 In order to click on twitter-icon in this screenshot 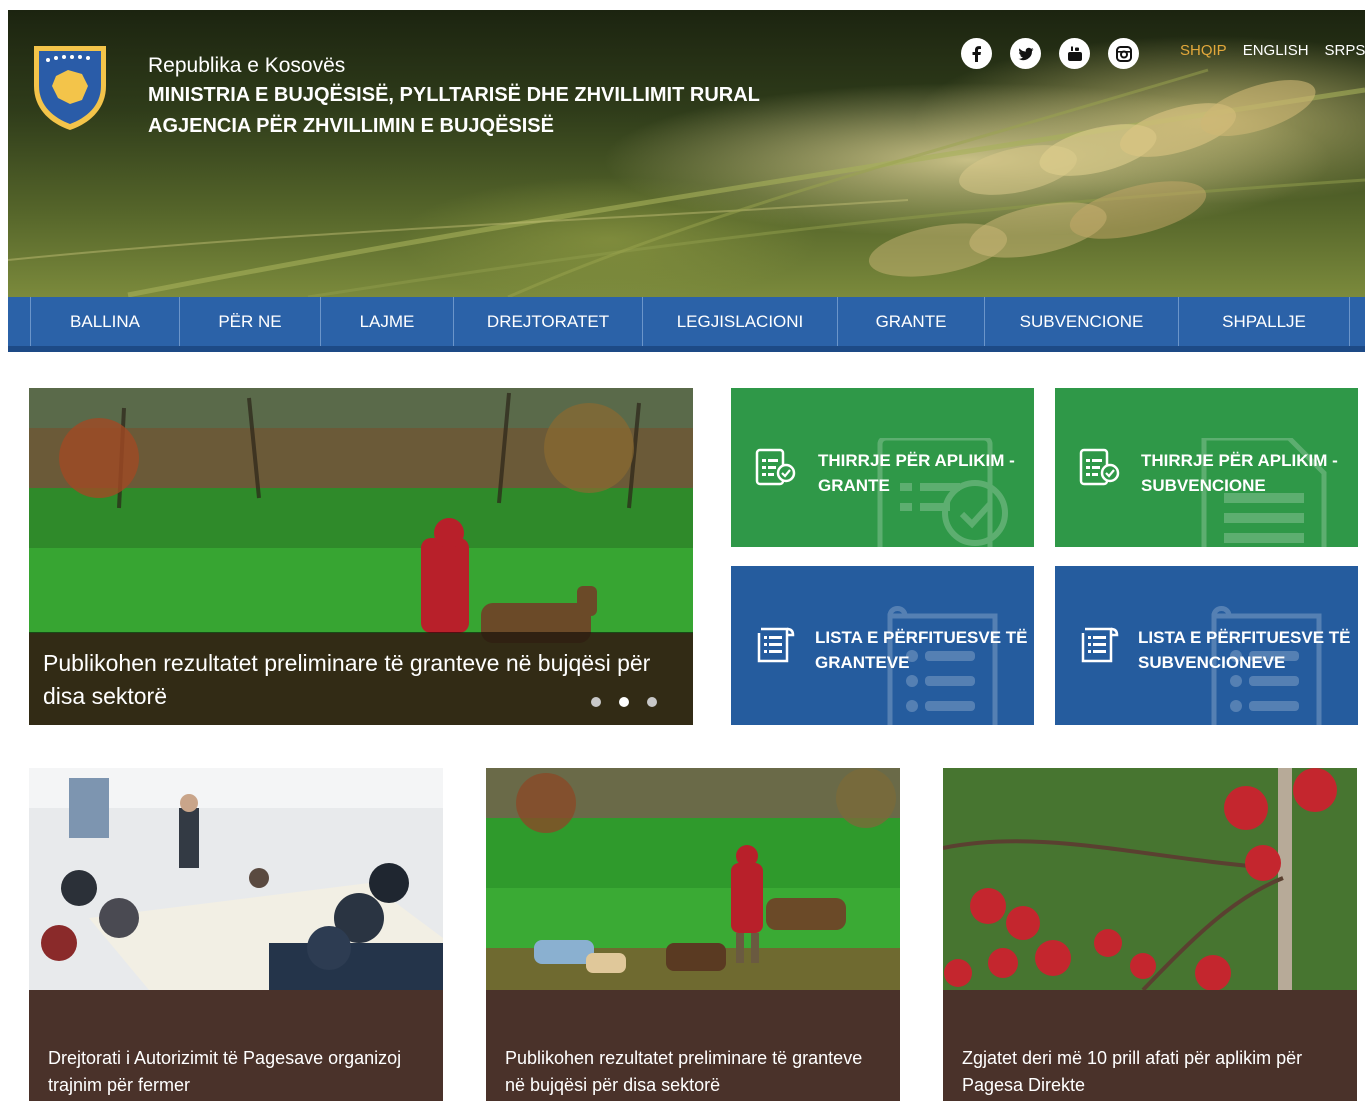, I will do `click(1025, 53)`.